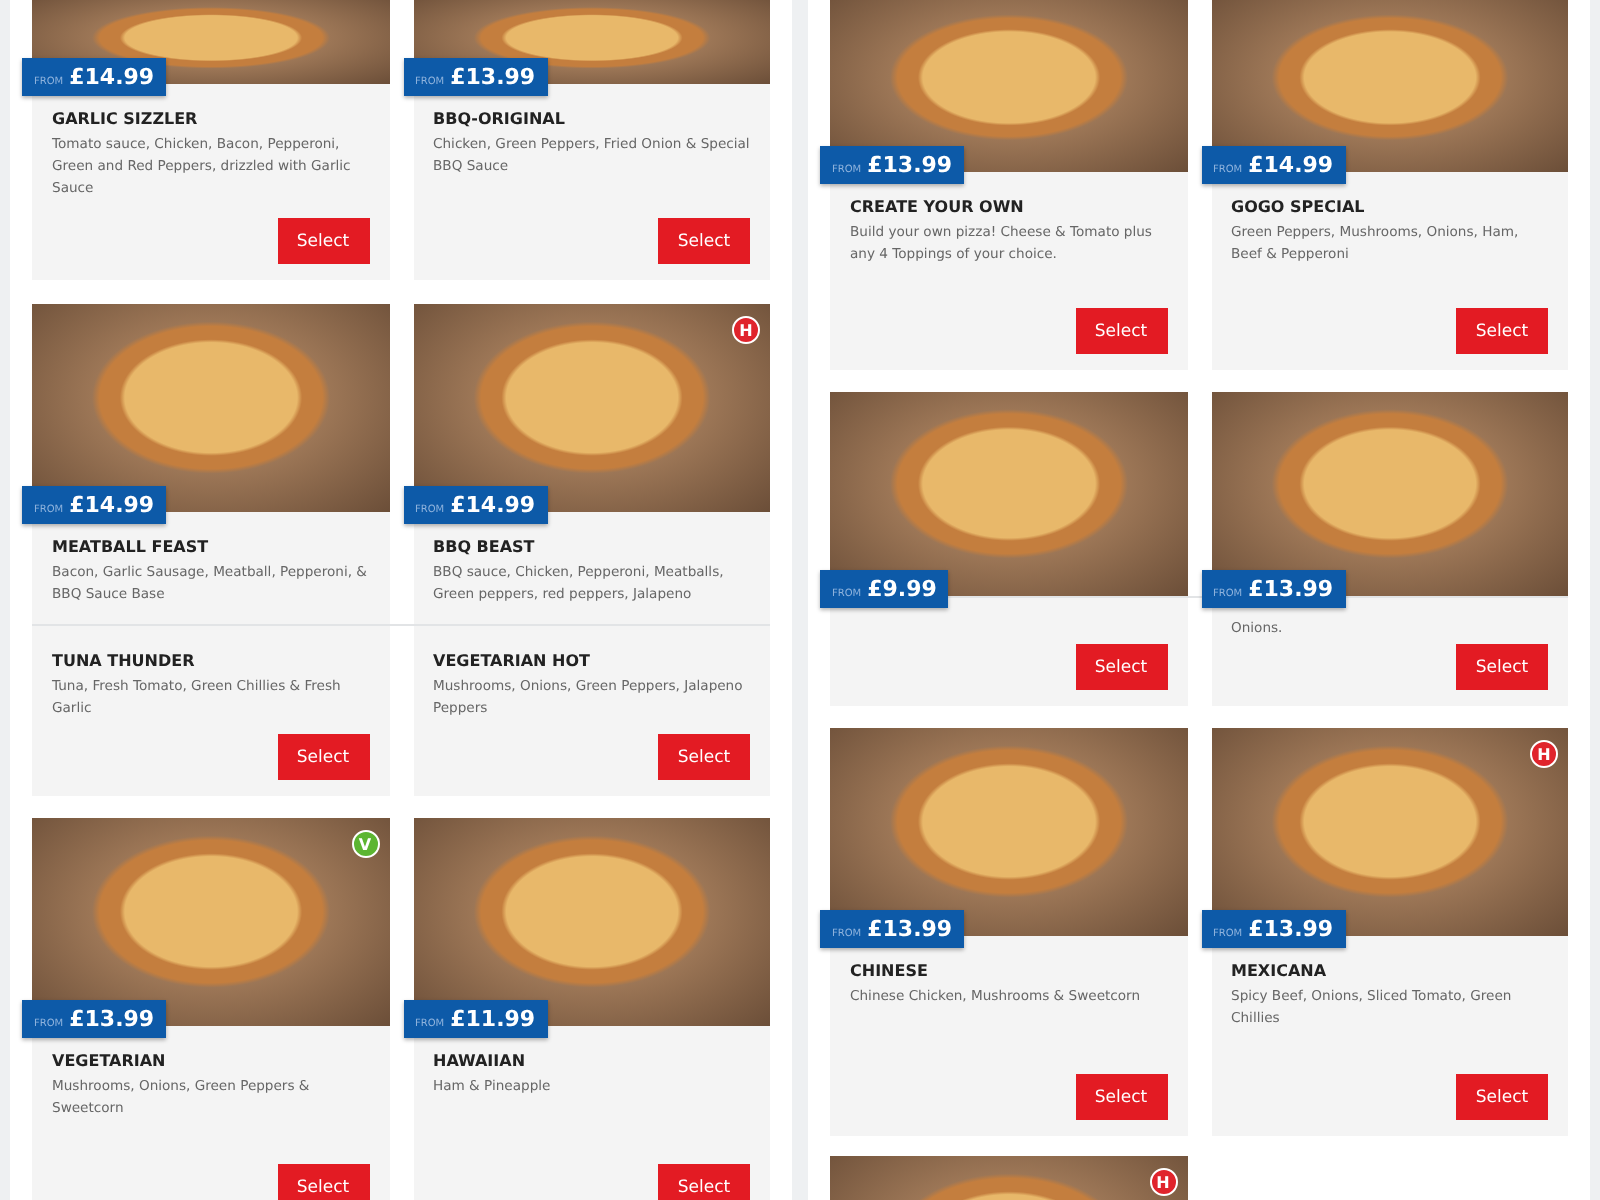 Image resolution: width=1600 pixels, height=1200 pixels. What do you see at coordinates (124, 661) in the screenshot?
I see `pizza-name: TUNA THUNDER` at bounding box center [124, 661].